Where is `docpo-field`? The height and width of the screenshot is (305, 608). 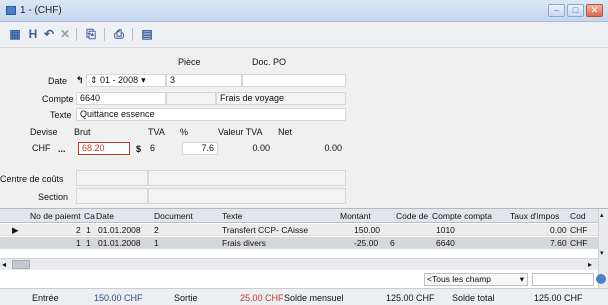 docpo-field is located at coordinates (294, 80).